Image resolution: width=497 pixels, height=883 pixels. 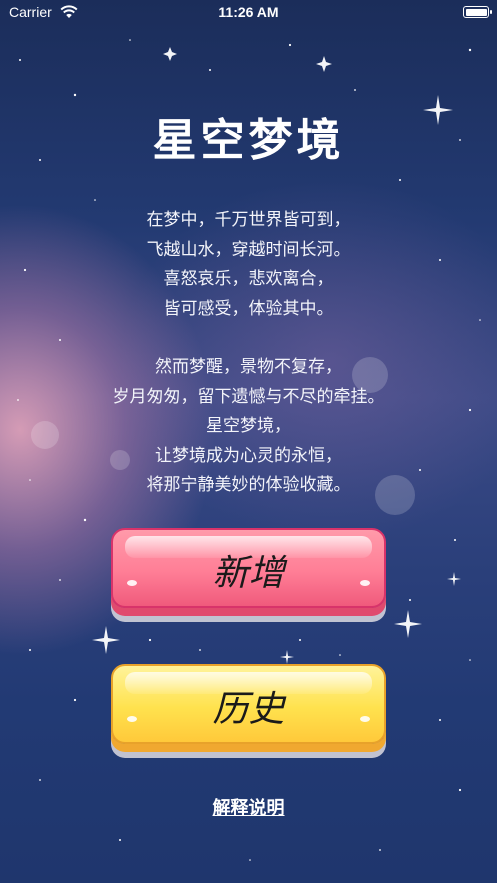 What do you see at coordinates (248, 367) in the screenshot?
I see `poem-line: 然而梦醒，景物不复存，` at bounding box center [248, 367].